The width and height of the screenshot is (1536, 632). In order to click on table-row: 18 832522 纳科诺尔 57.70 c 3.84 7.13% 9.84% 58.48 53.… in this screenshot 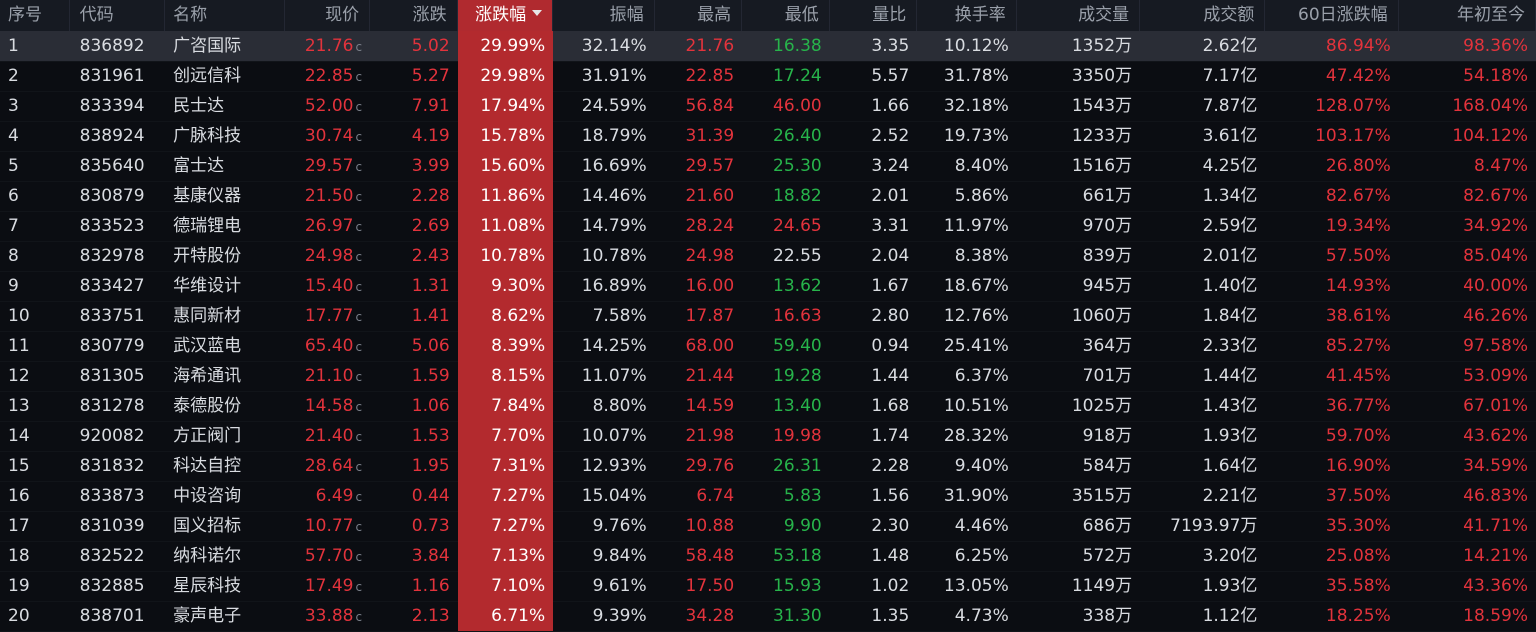, I will do `click(768, 556)`.